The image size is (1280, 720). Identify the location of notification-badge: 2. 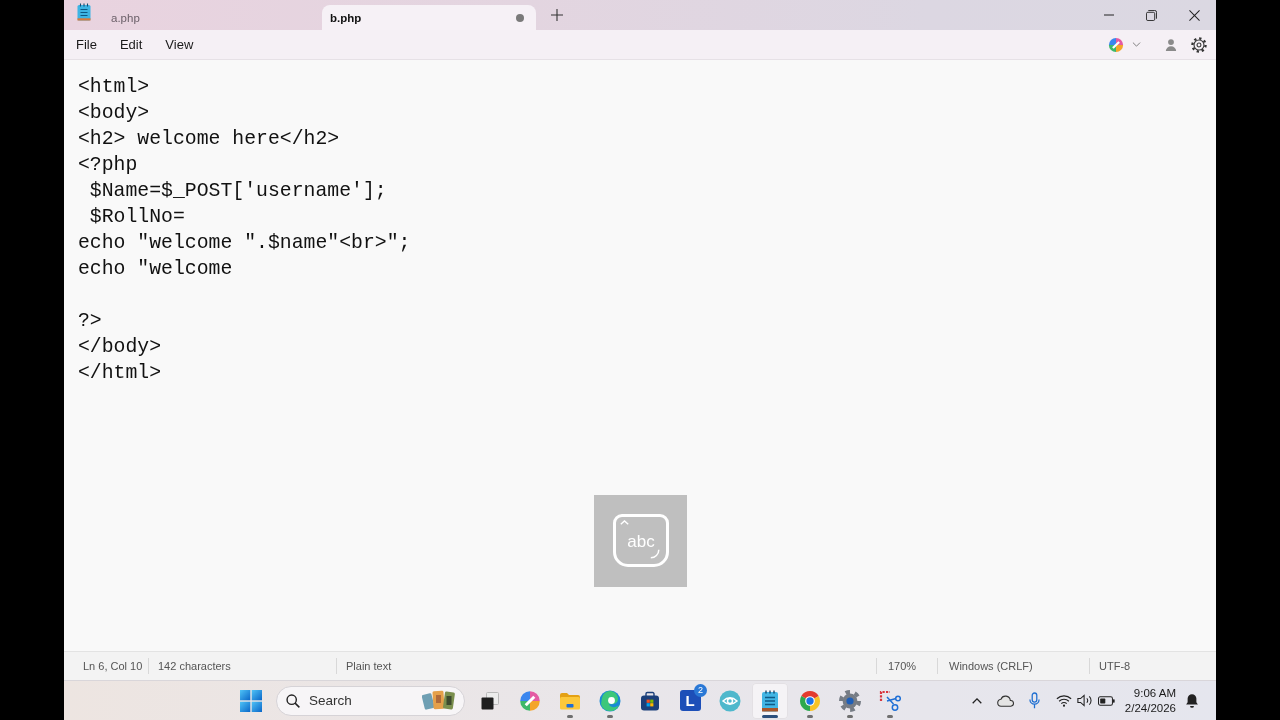
(700, 690).